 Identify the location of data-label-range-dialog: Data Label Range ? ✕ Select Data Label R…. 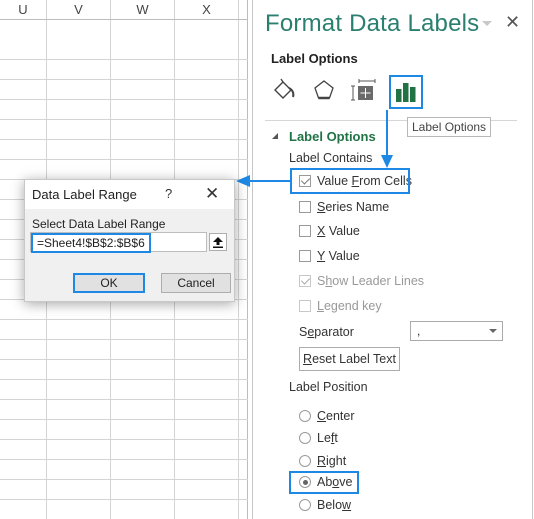
(129, 240).